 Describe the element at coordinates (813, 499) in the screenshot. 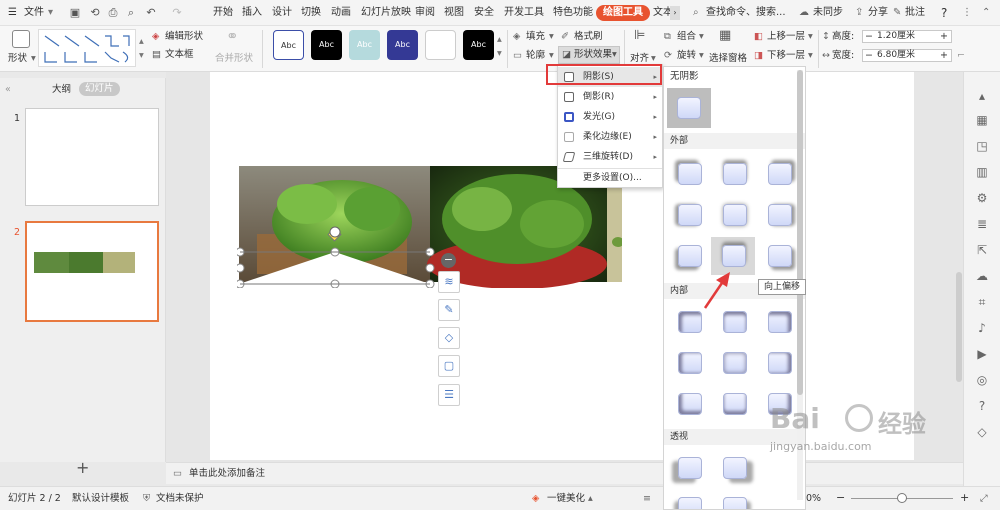

I see `zoom-level: 0%` at that location.